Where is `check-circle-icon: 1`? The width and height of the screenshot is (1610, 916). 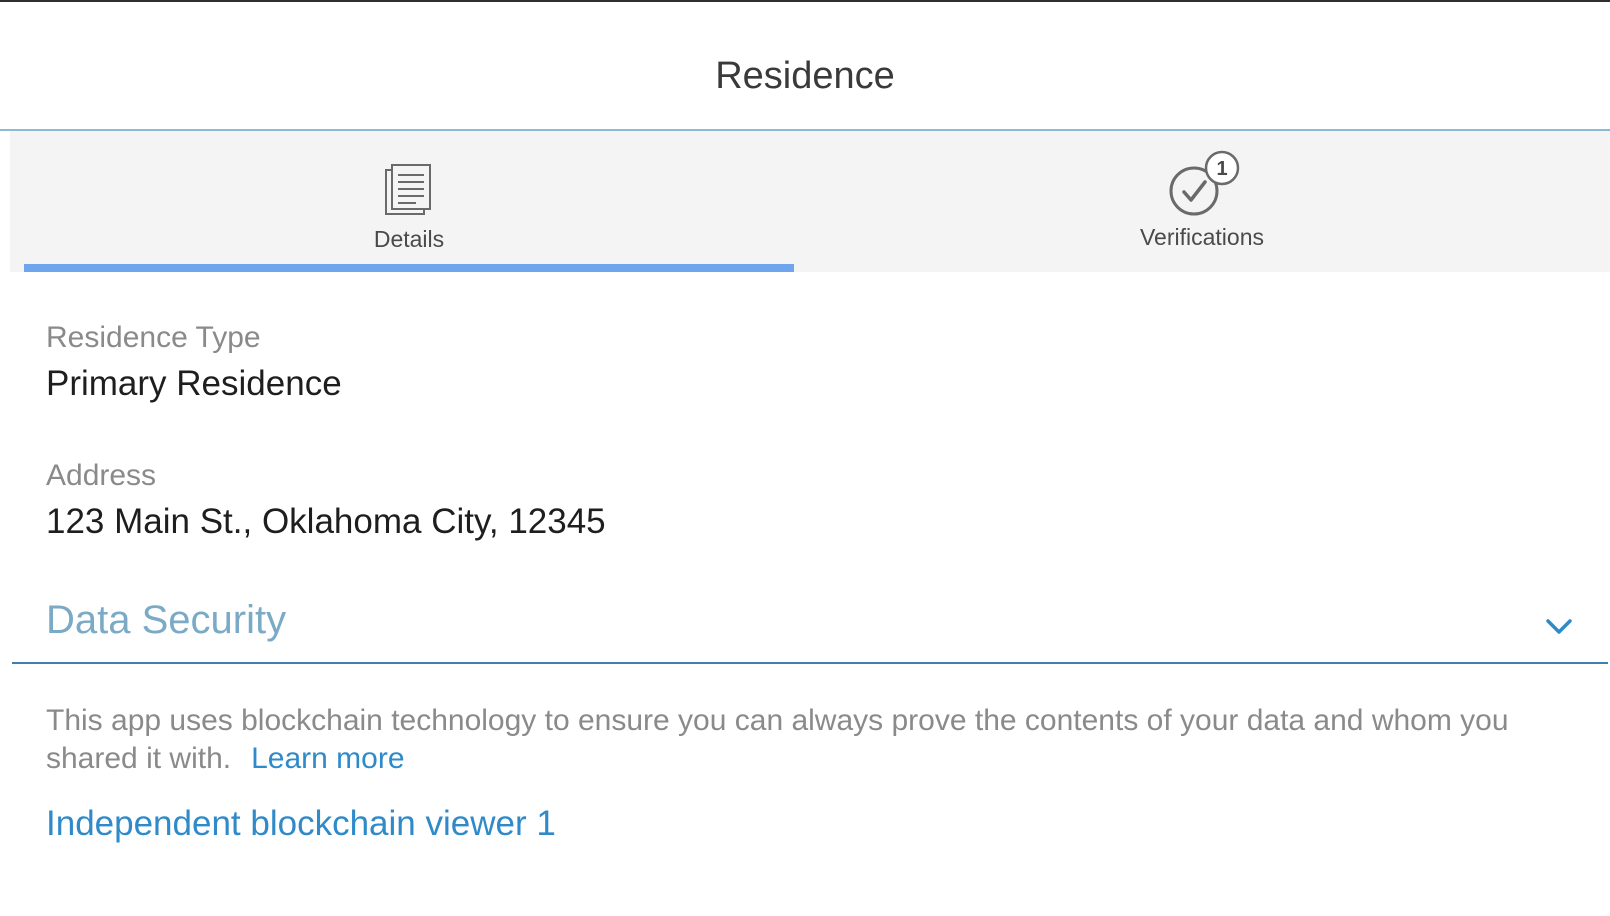
check-circle-icon: 1 is located at coordinates (1204, 183).